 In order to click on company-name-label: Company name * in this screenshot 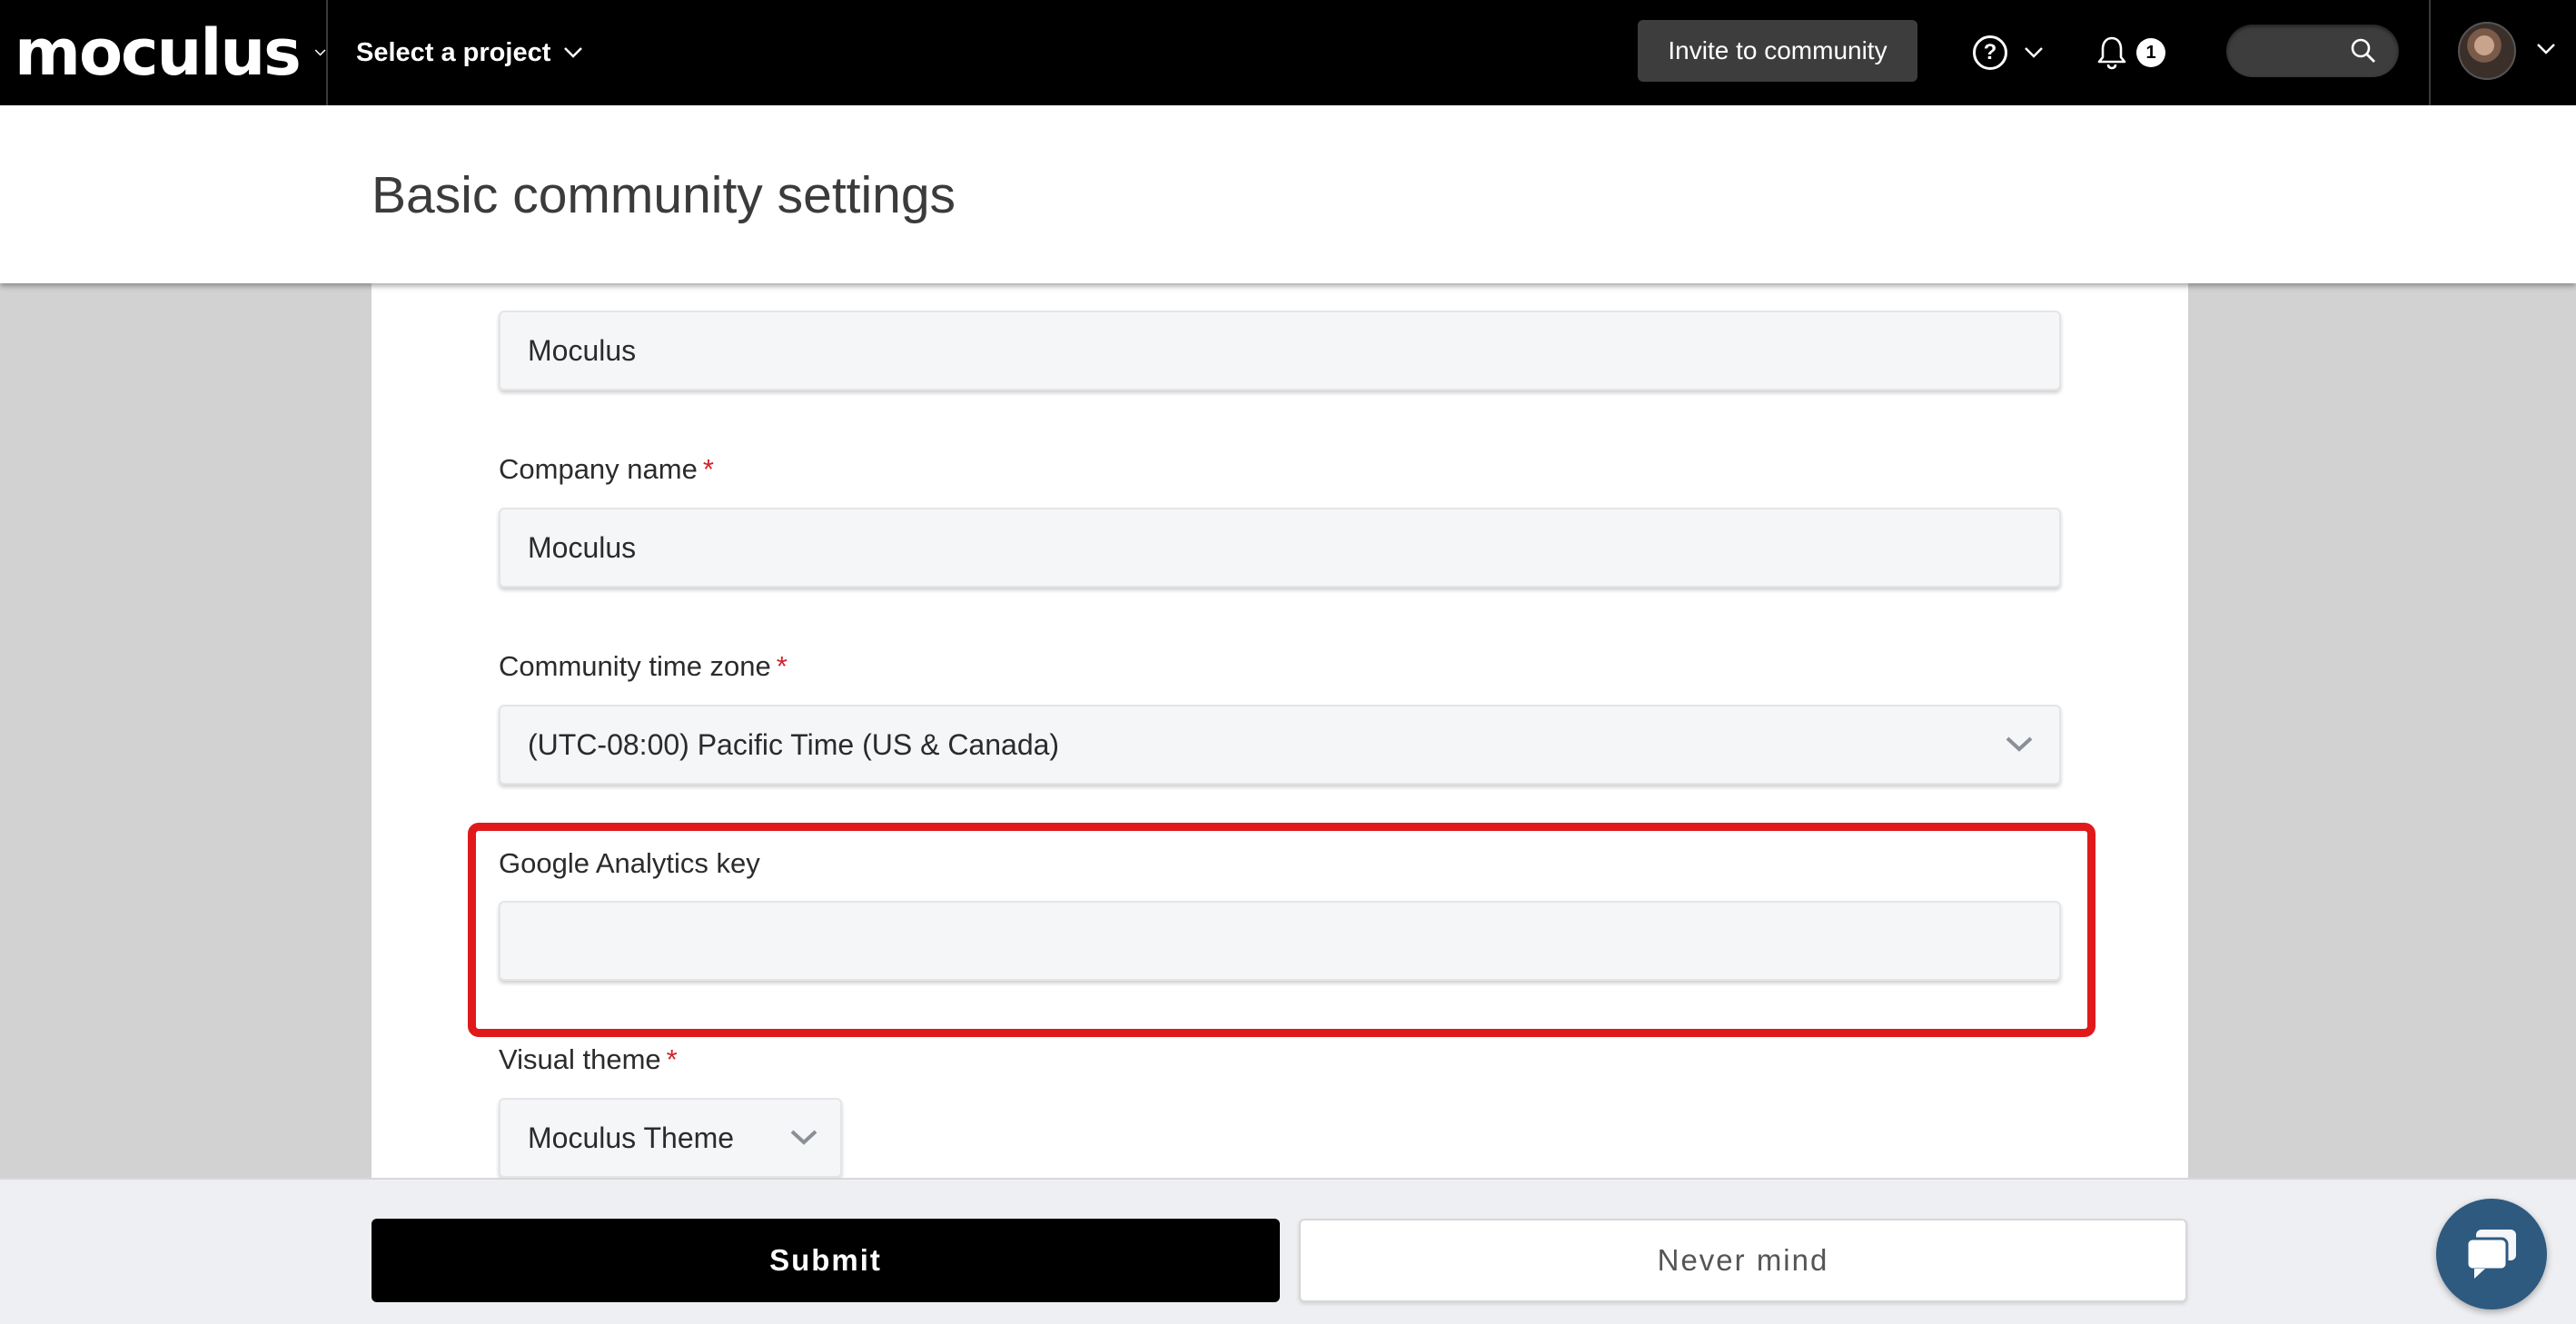, I will do `click(606, 469)`.